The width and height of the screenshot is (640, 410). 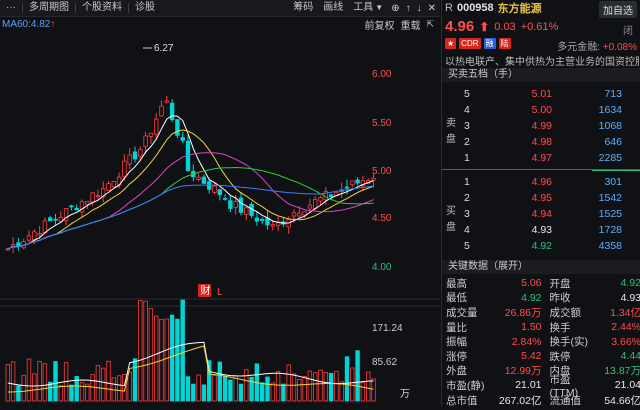 I want to click on close-icon: ✕, so click(x=432, y=8).